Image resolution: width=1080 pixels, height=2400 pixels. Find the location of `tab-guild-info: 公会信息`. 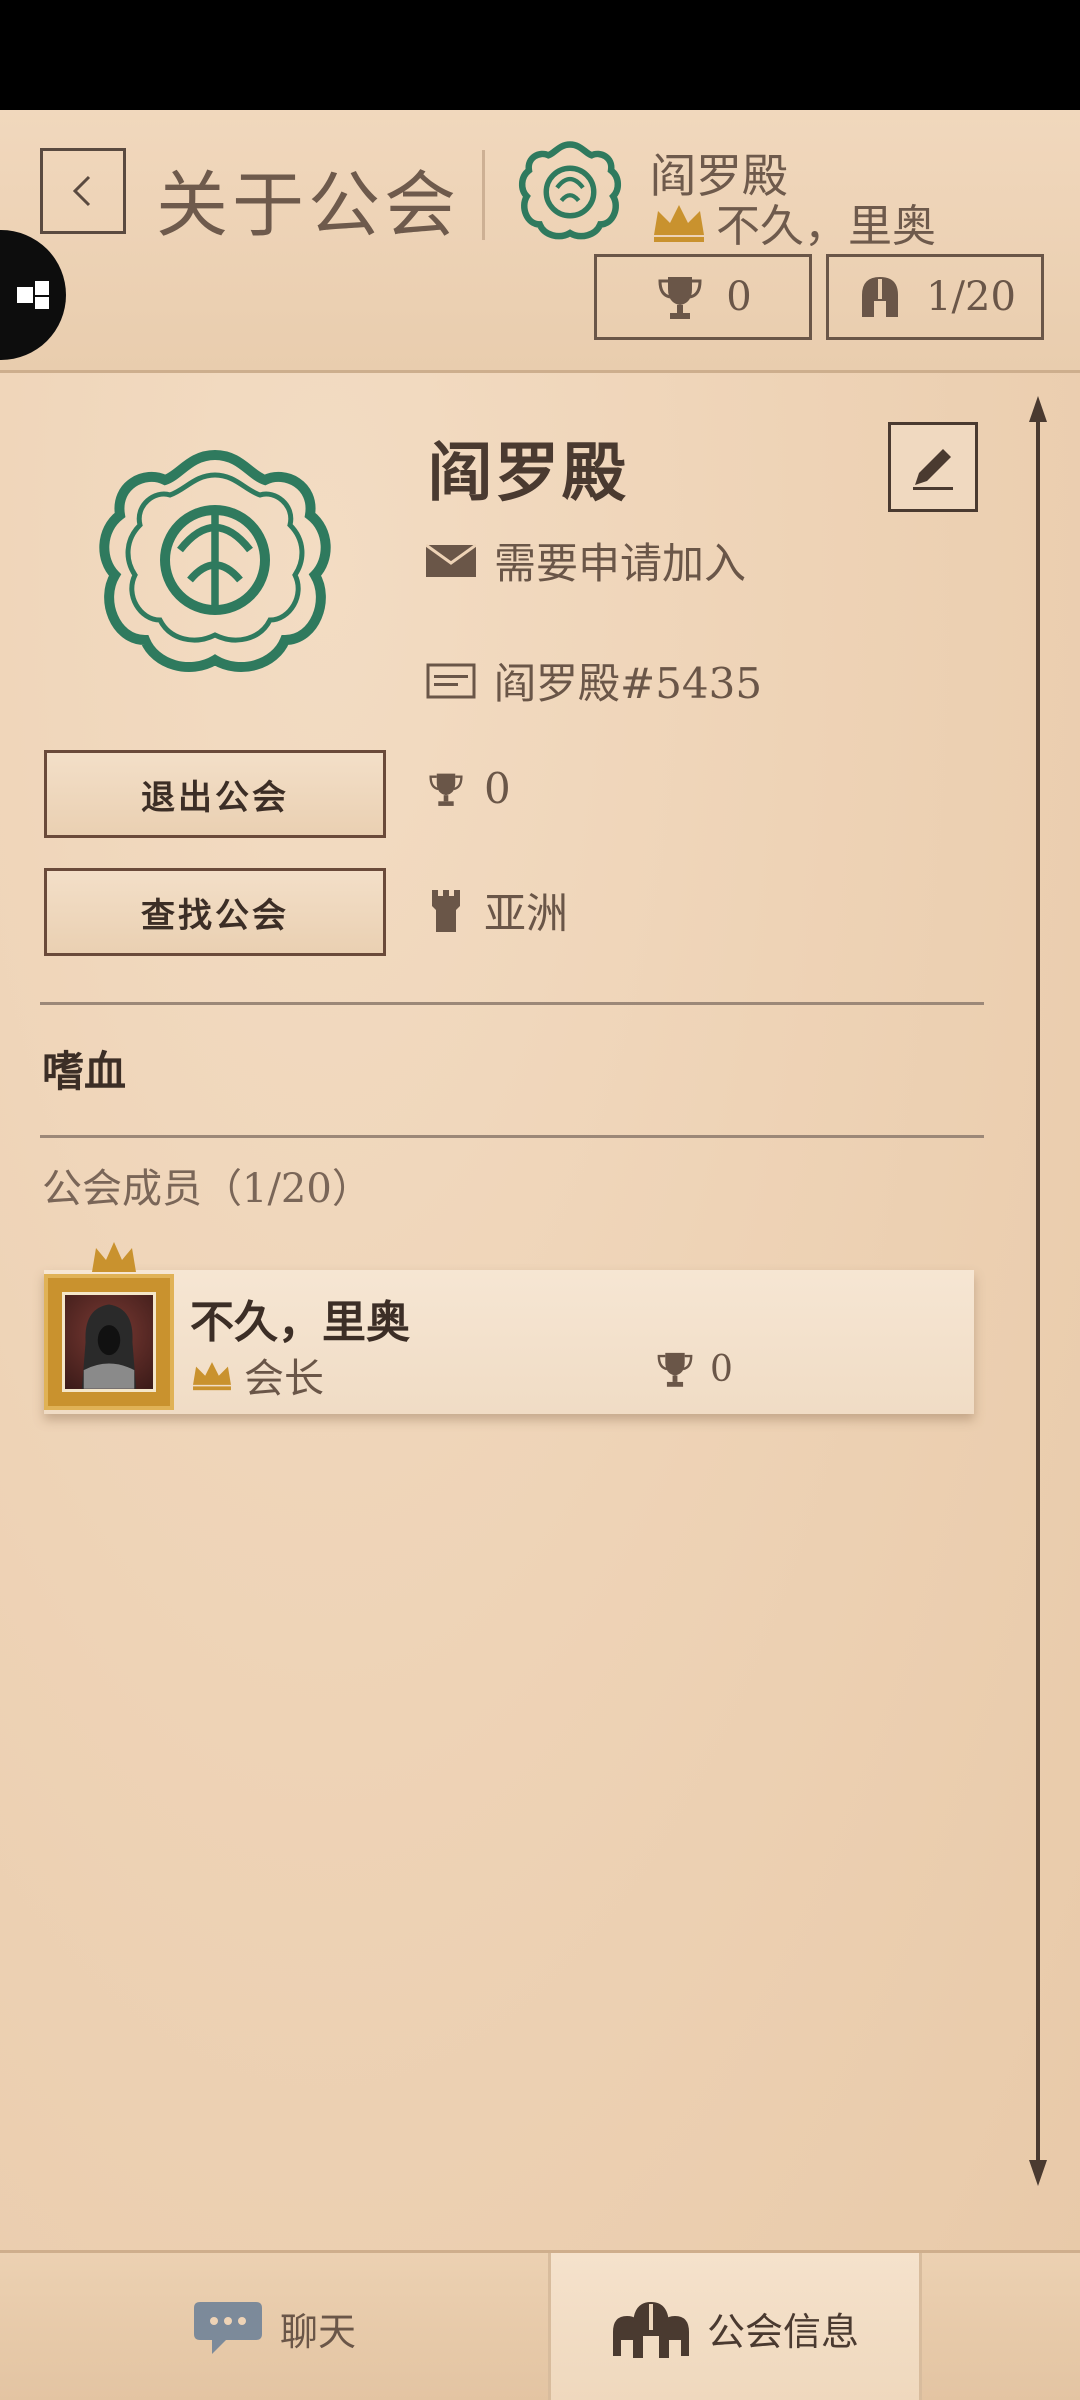

tab-guild-info: 公会信息 is located at coordinates (735, 2326).